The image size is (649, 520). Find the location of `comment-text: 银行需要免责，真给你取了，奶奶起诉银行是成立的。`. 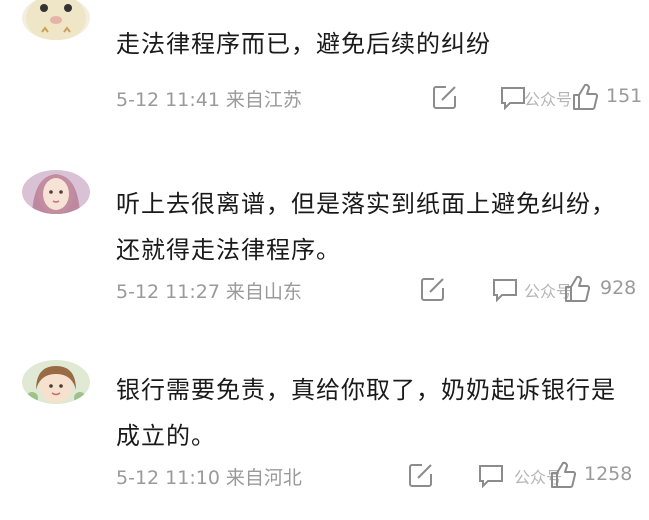

comment-text: 银行需要免责，真给你取了，奶奶起诉银行是成立的。 is located at coordinates (366, 413).